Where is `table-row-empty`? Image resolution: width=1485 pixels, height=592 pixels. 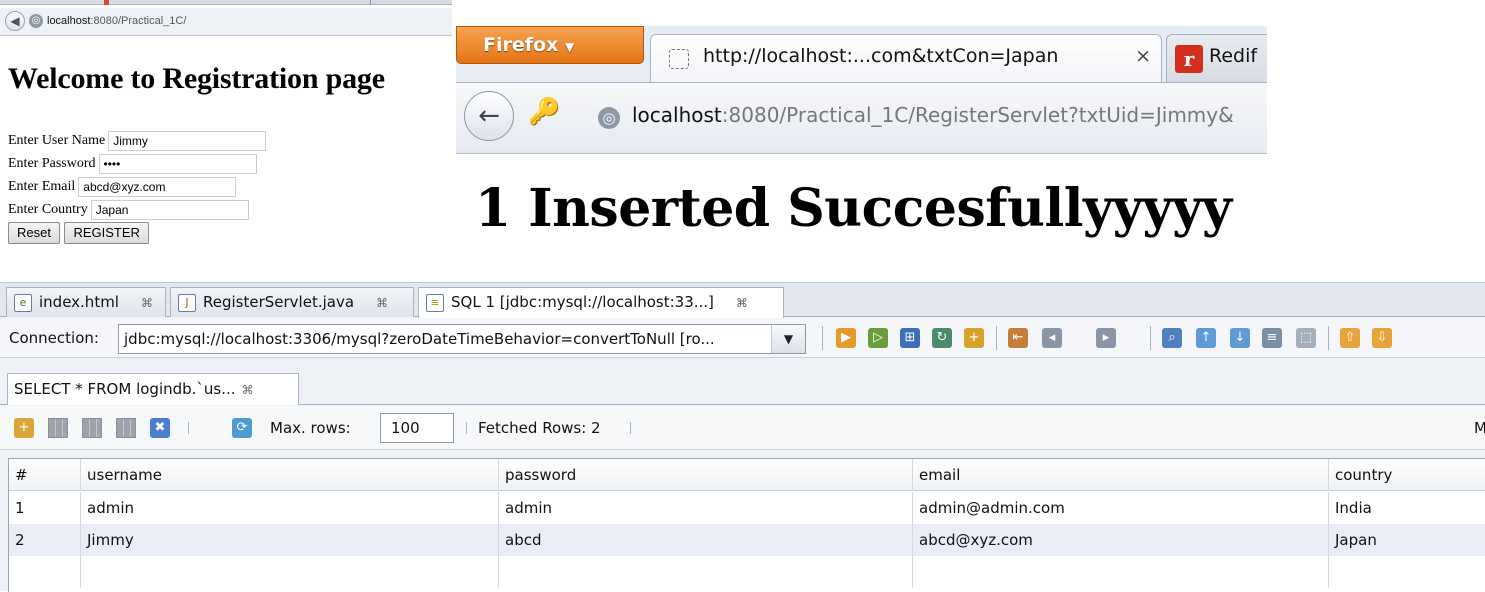 table-row-empty is located at coordinates (747, 572).